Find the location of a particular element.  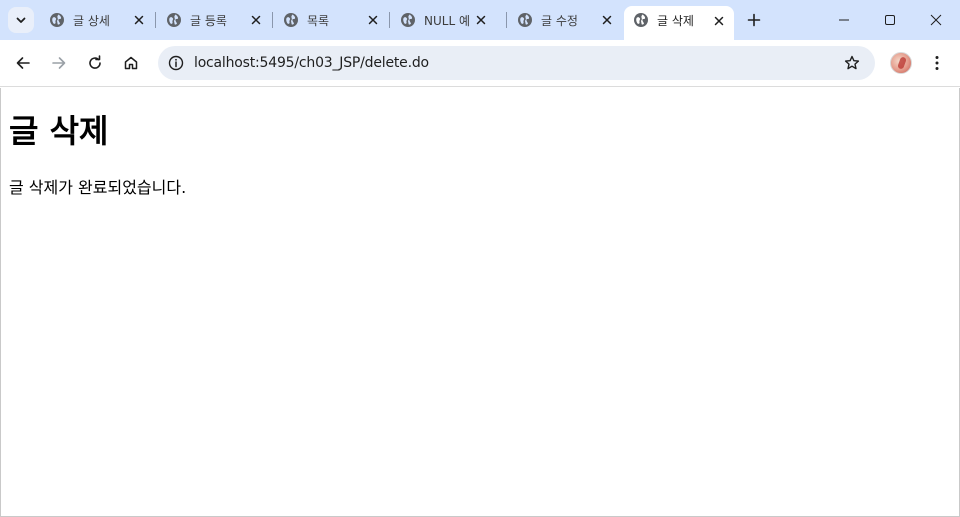

profile-avatar is located at coordinates (901, 63).